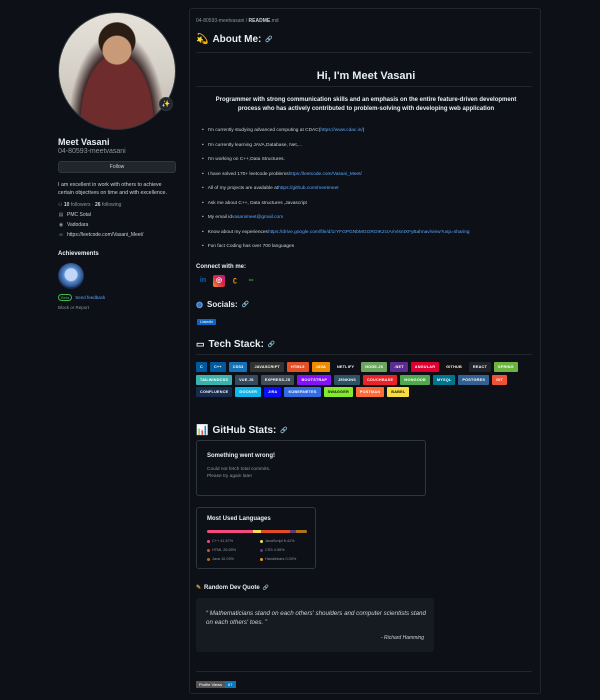 The height and width of the screenshot is (700, 600). Describe the element at coordinates (71, 276) in the screenshot. I see `achievement-badge-icon` at that location.